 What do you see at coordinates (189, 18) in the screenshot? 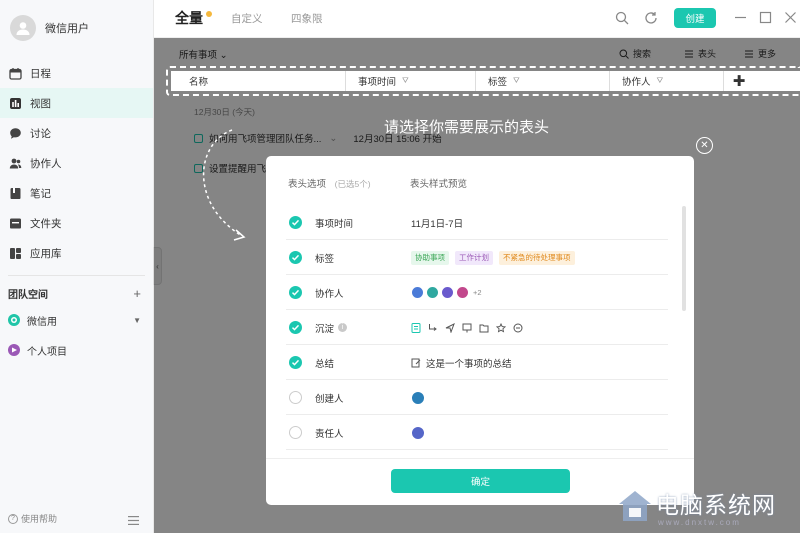
I see `tab-all: 全量` at bounding box center [189, 18].